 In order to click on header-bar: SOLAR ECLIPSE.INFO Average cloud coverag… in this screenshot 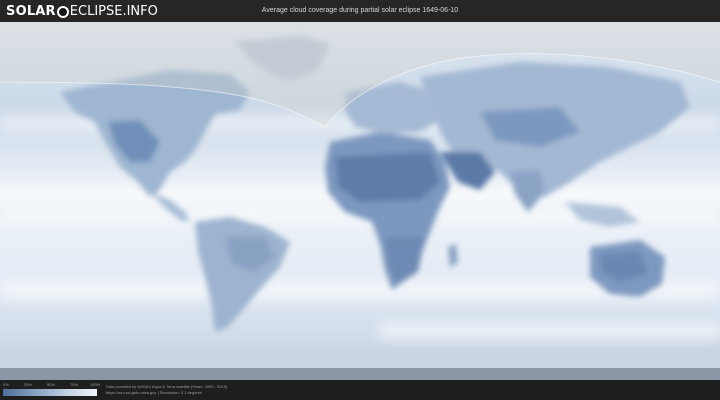, I will do `click(360, 11)`.